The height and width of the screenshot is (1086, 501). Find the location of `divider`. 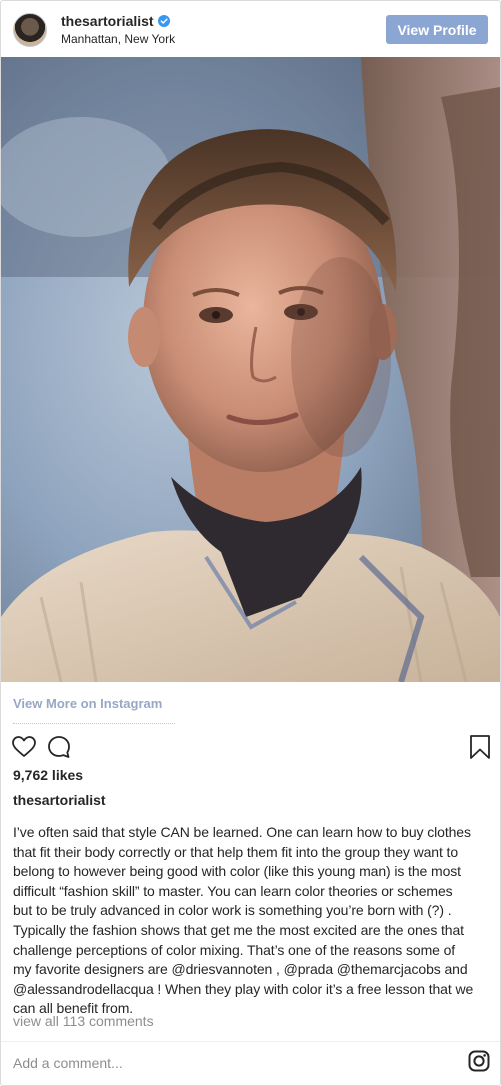

divider is located at coordinates (250, 1041).